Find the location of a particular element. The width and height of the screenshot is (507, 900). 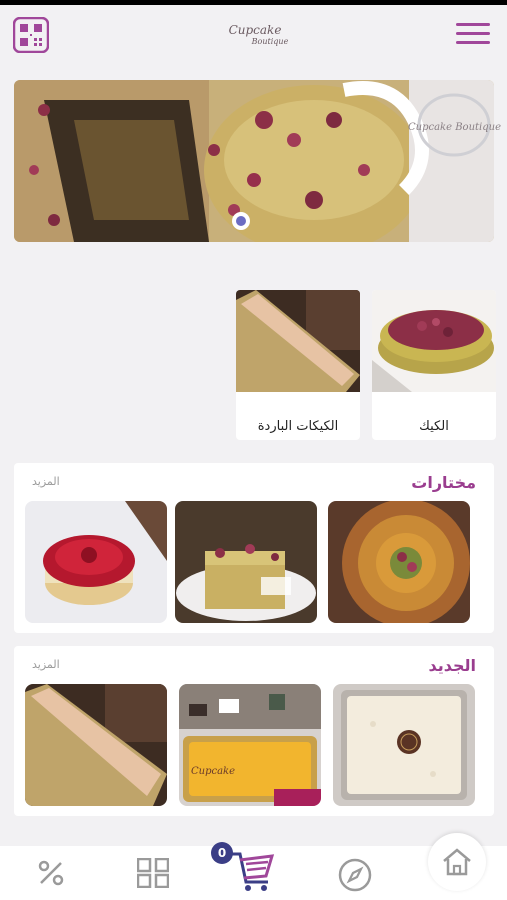

cold-cake-photo is located at coordinates (298, 341).